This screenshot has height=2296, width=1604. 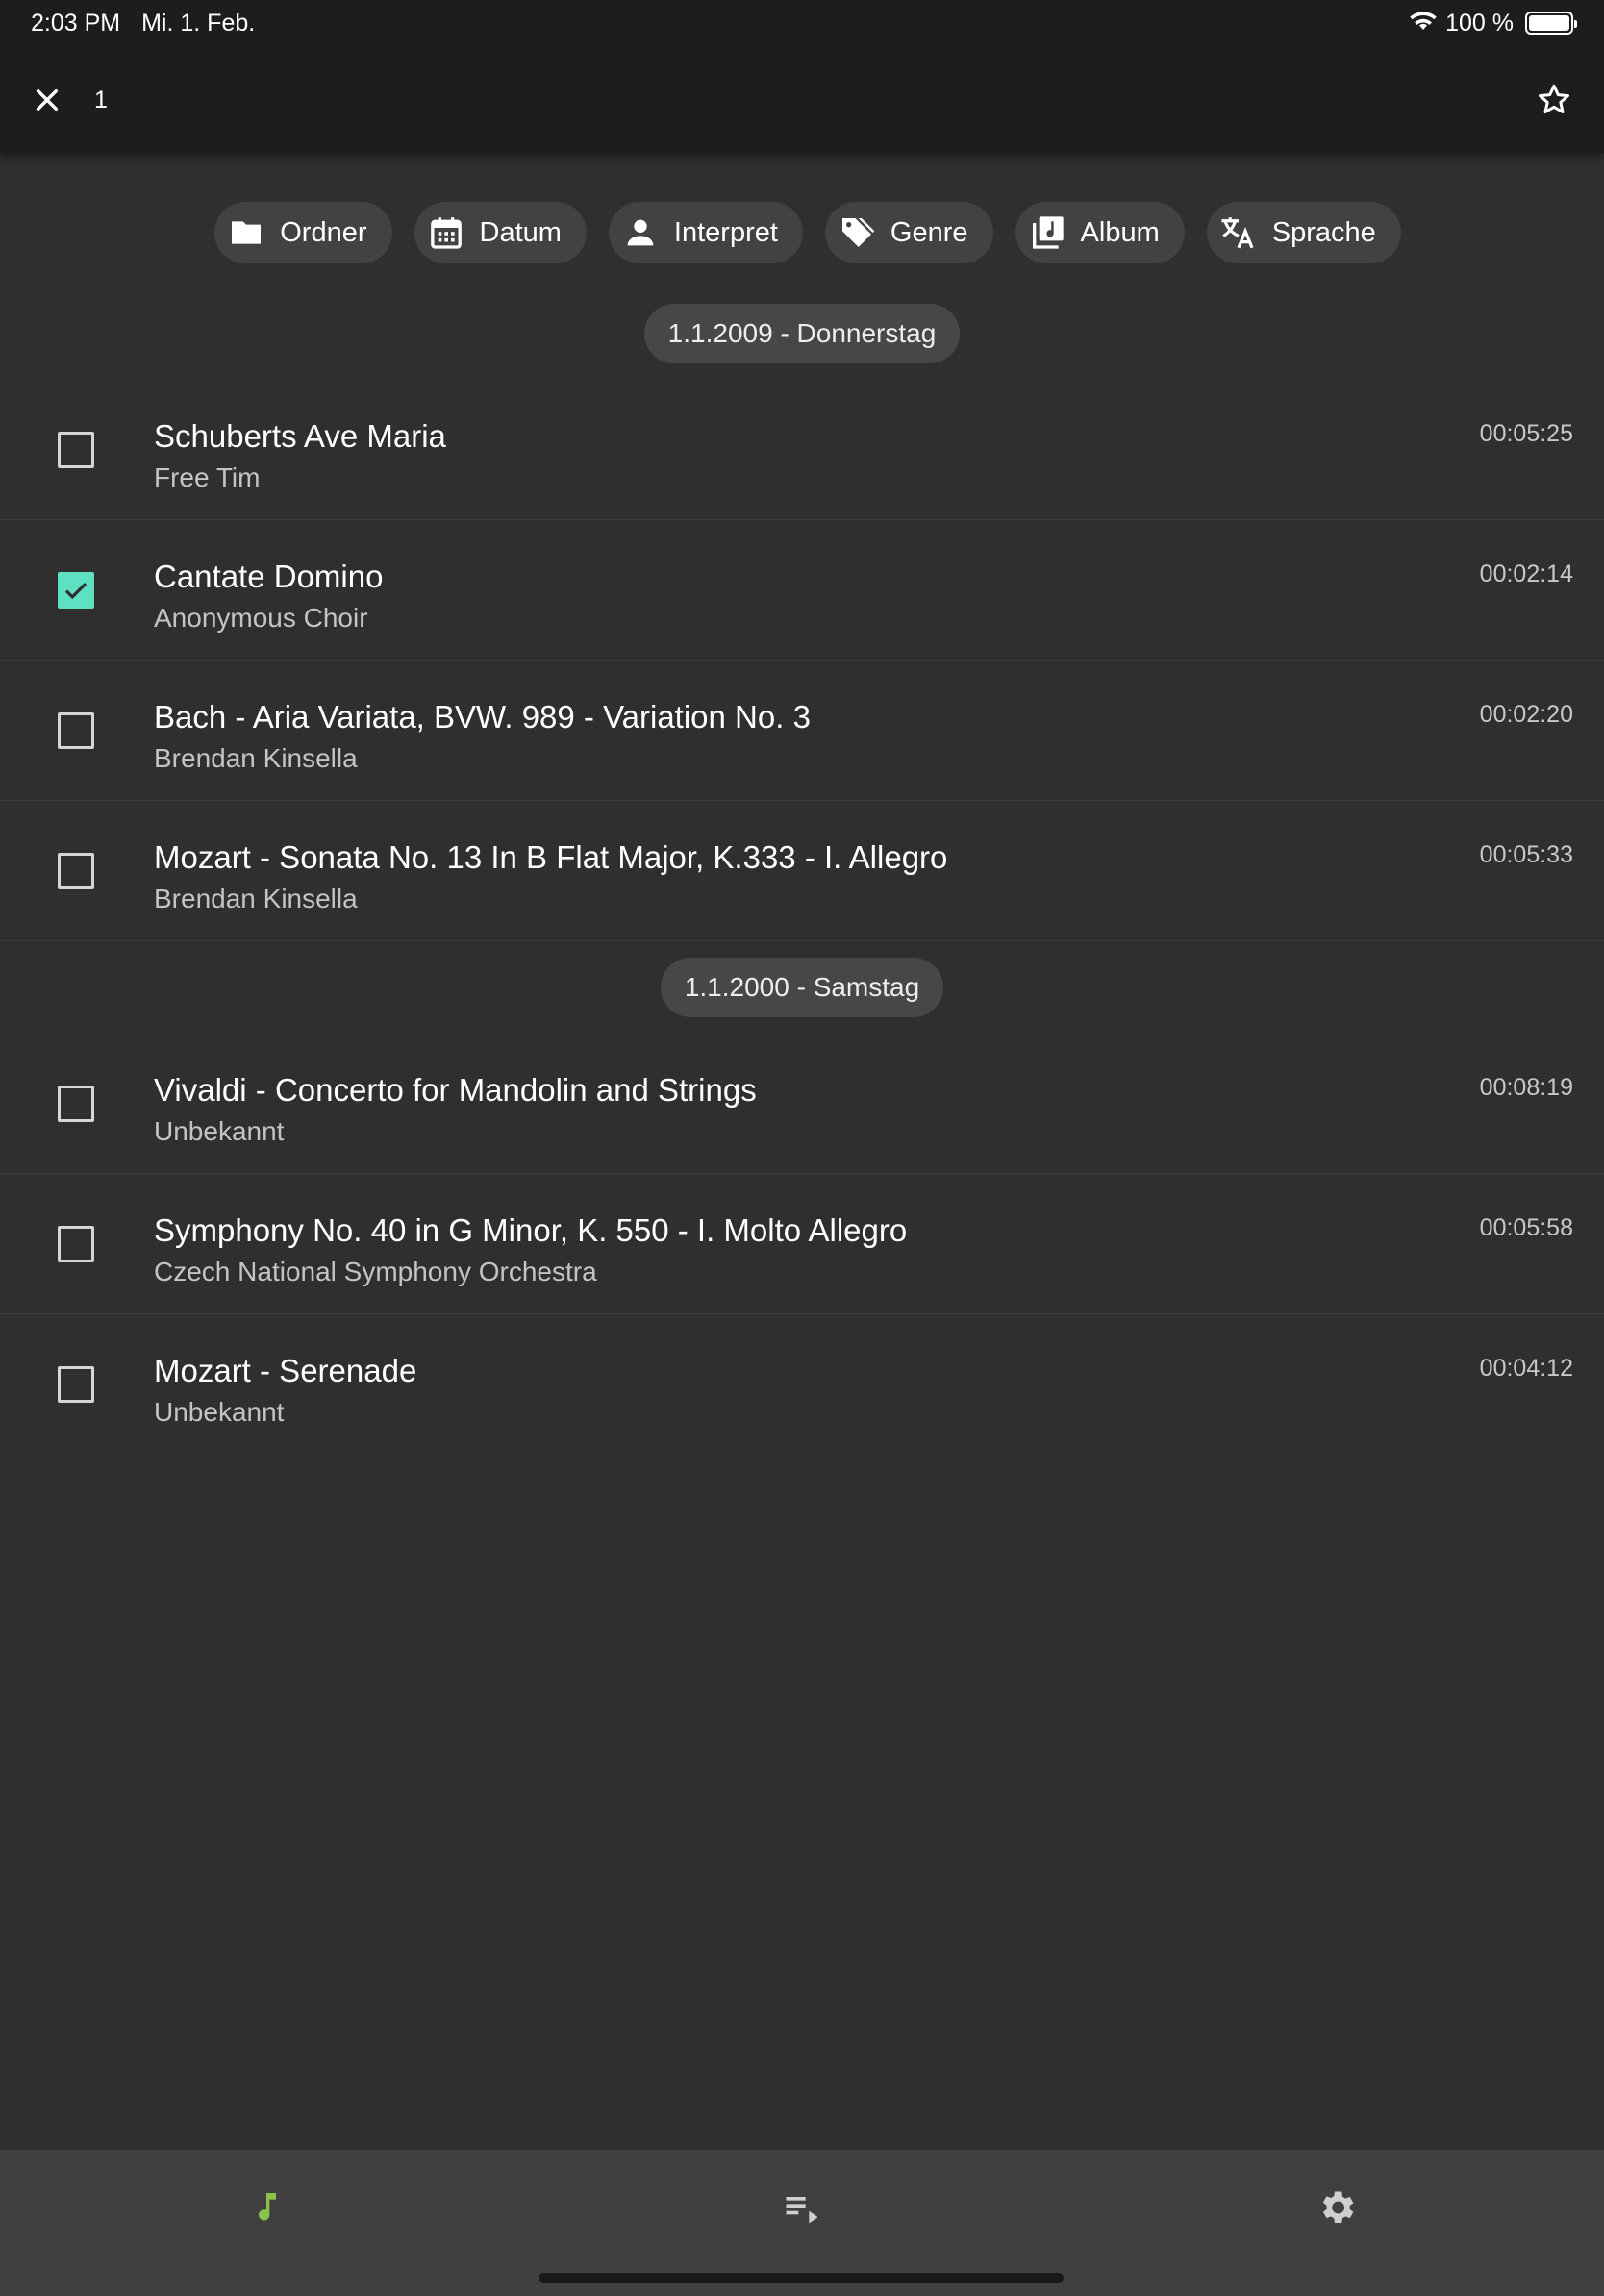 What do you see at coordinates (640, 232) in the screenshot?
I see `person-icon` at bounding box center [640, 232].